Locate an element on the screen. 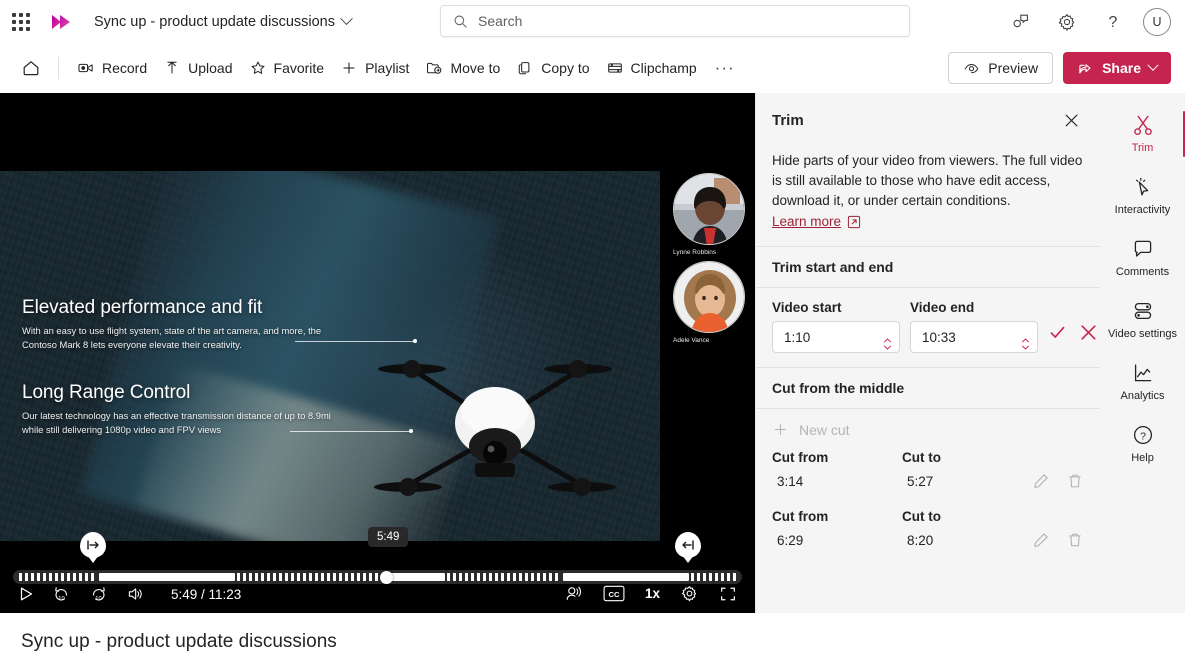 The width and height of the screenshot is (1185, 671). move-to-icon is located at coordinates (434, 68).